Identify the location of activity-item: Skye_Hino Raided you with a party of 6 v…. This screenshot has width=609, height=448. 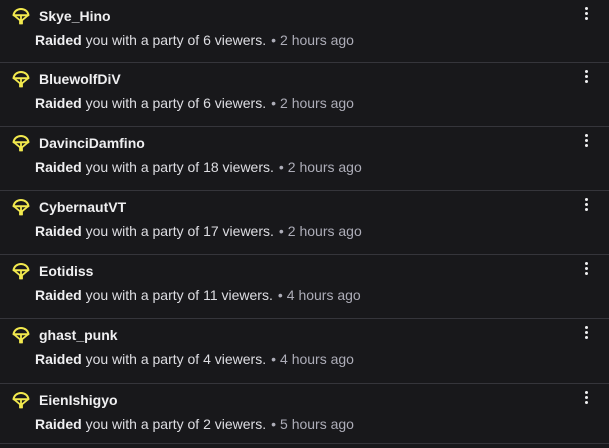
(304, 31).